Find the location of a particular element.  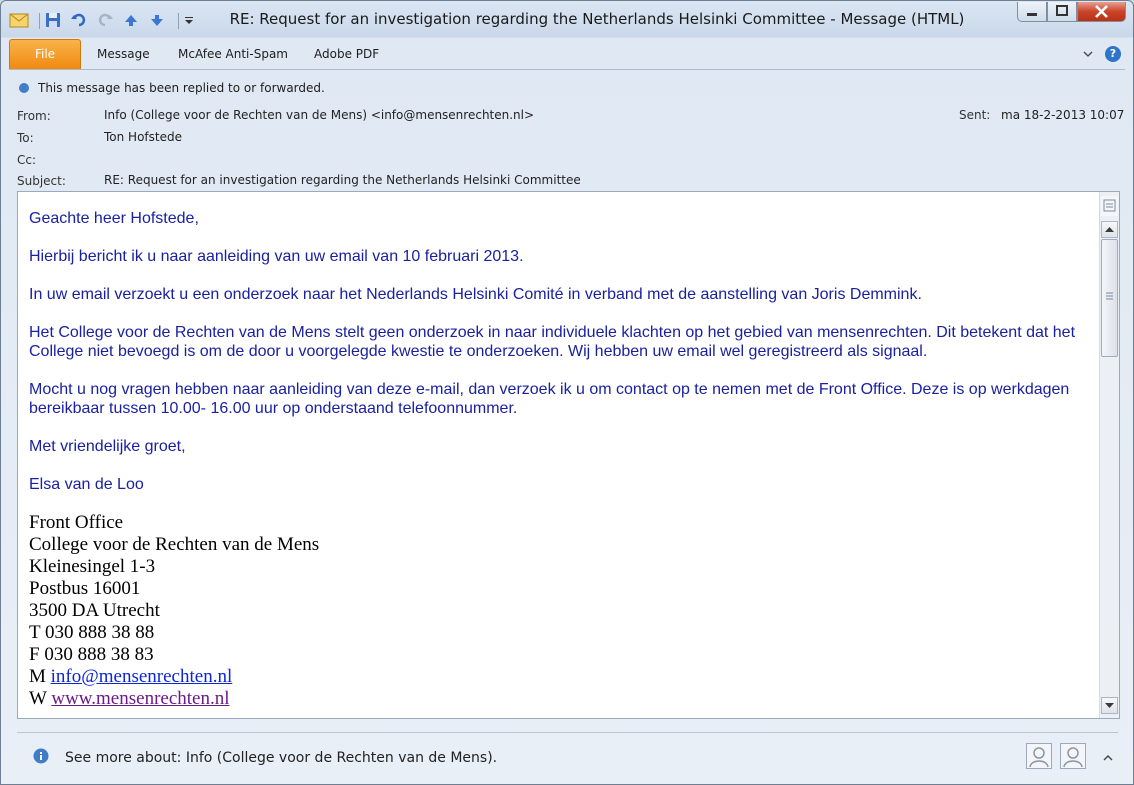

signature-line: College voor de Rechten van de Mens is located at coordinates (174, 544).